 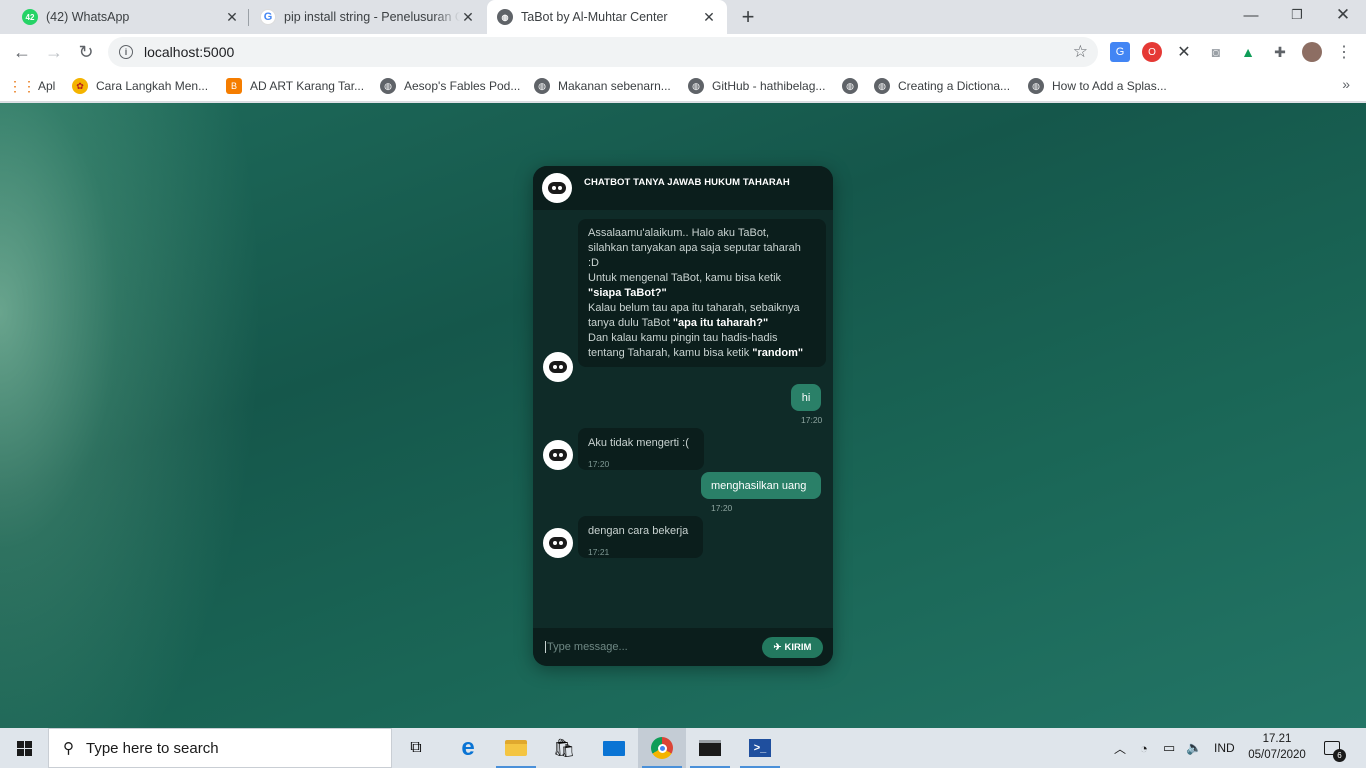 What do you see at coordinates (652, 647) in the screenshot?
I see `message-input` at bounding box center [652, 647].